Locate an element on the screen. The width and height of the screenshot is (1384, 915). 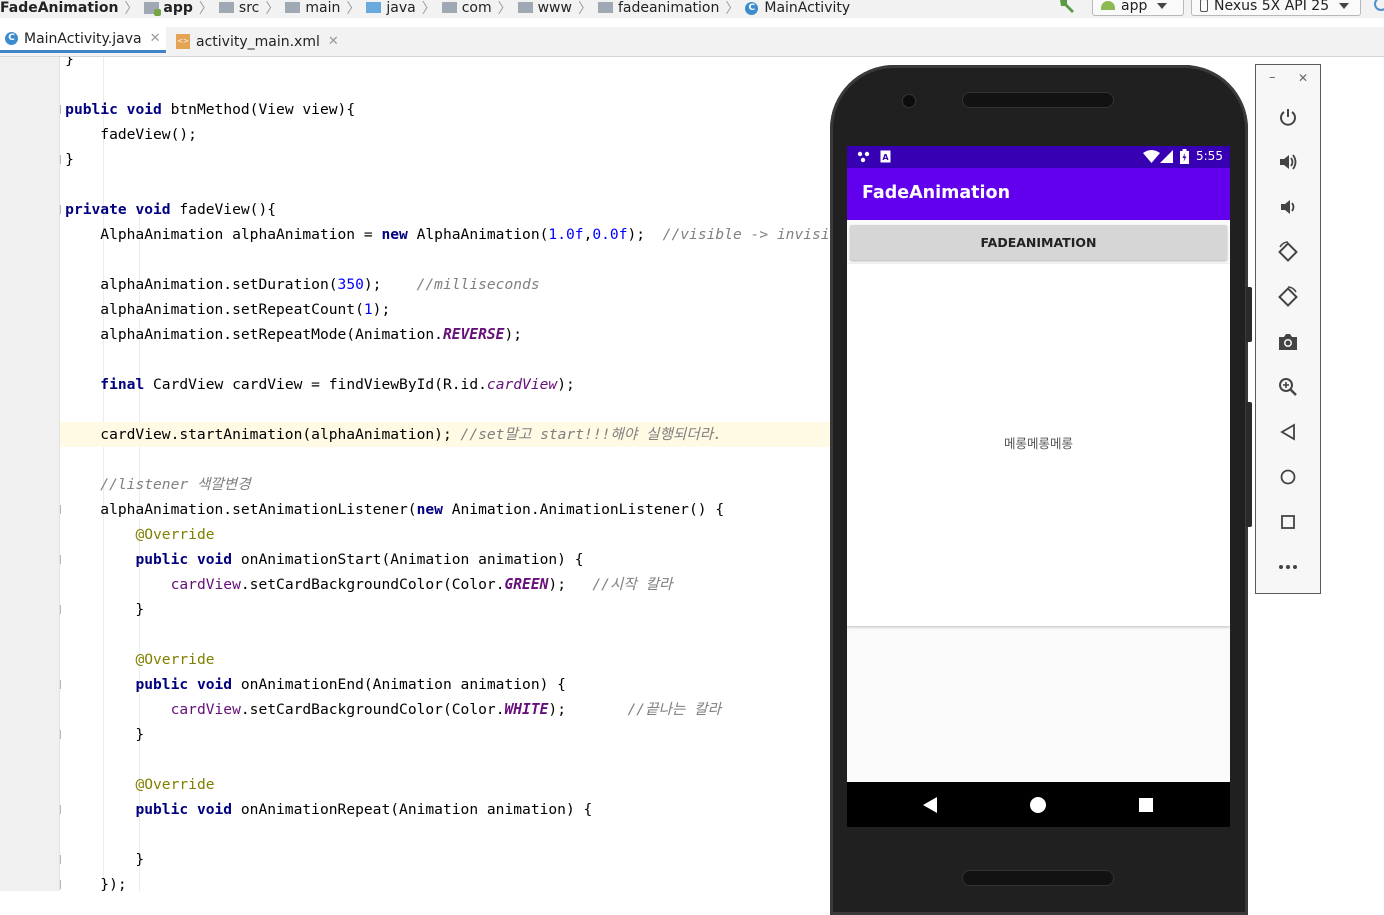
tab-activity-main-xml: <> activity_main.xml ✕ is located at coordinates (257, 41).